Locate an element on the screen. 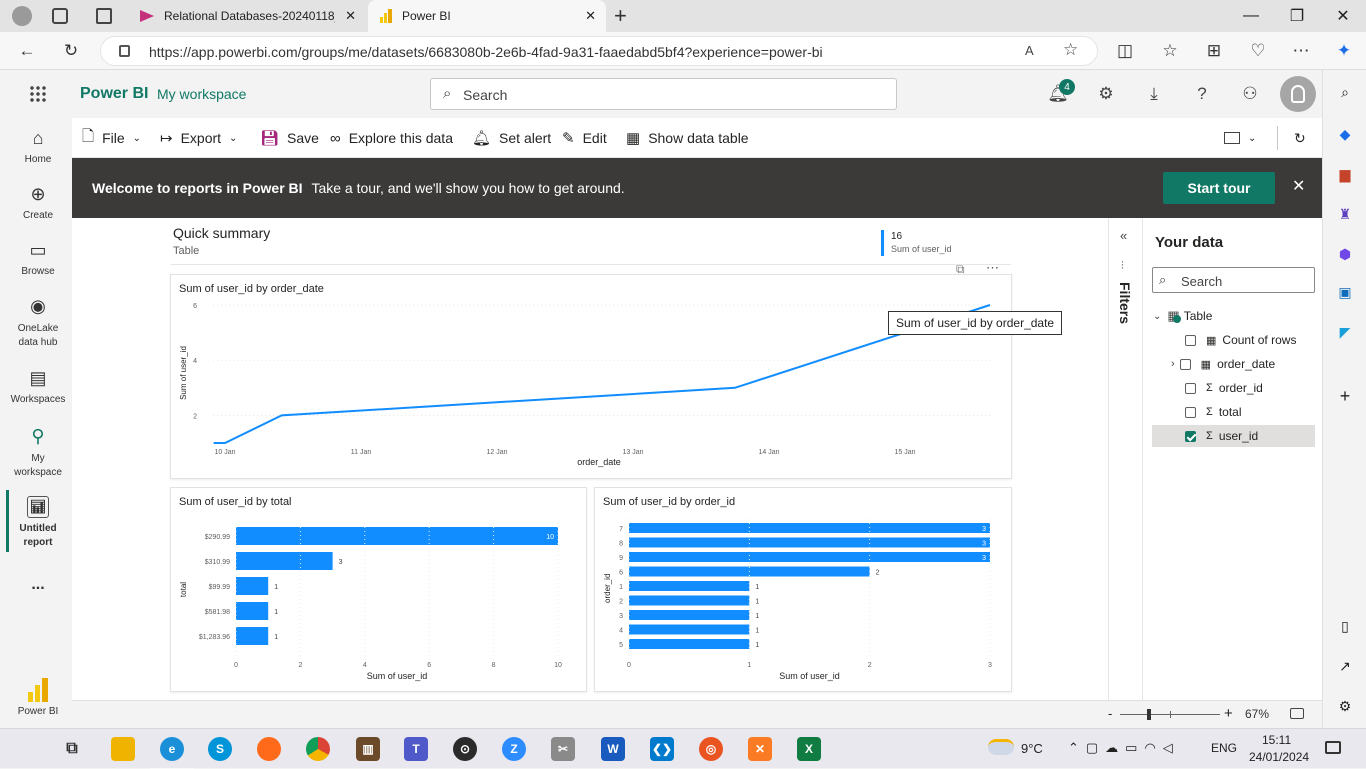  nav-untitled-report: 📊︎ Untitled report is located at coordinates (38, 523).